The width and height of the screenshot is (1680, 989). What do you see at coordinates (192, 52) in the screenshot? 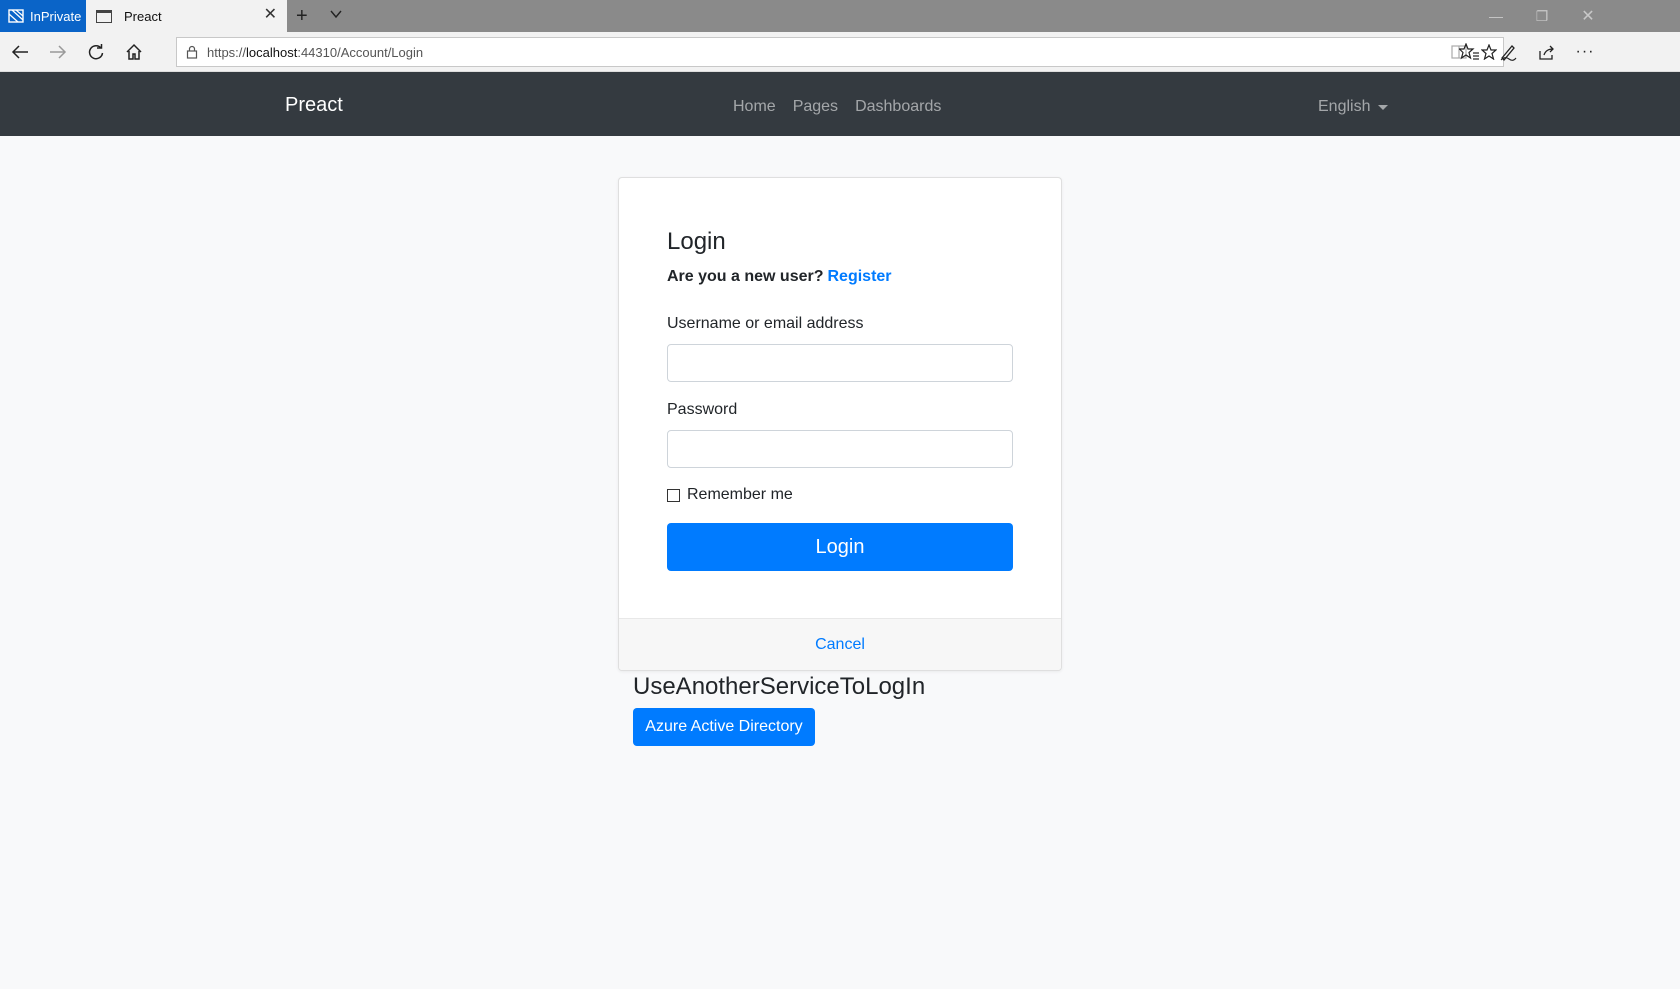
I see `lock-icon` at bounding box center [192, 52].